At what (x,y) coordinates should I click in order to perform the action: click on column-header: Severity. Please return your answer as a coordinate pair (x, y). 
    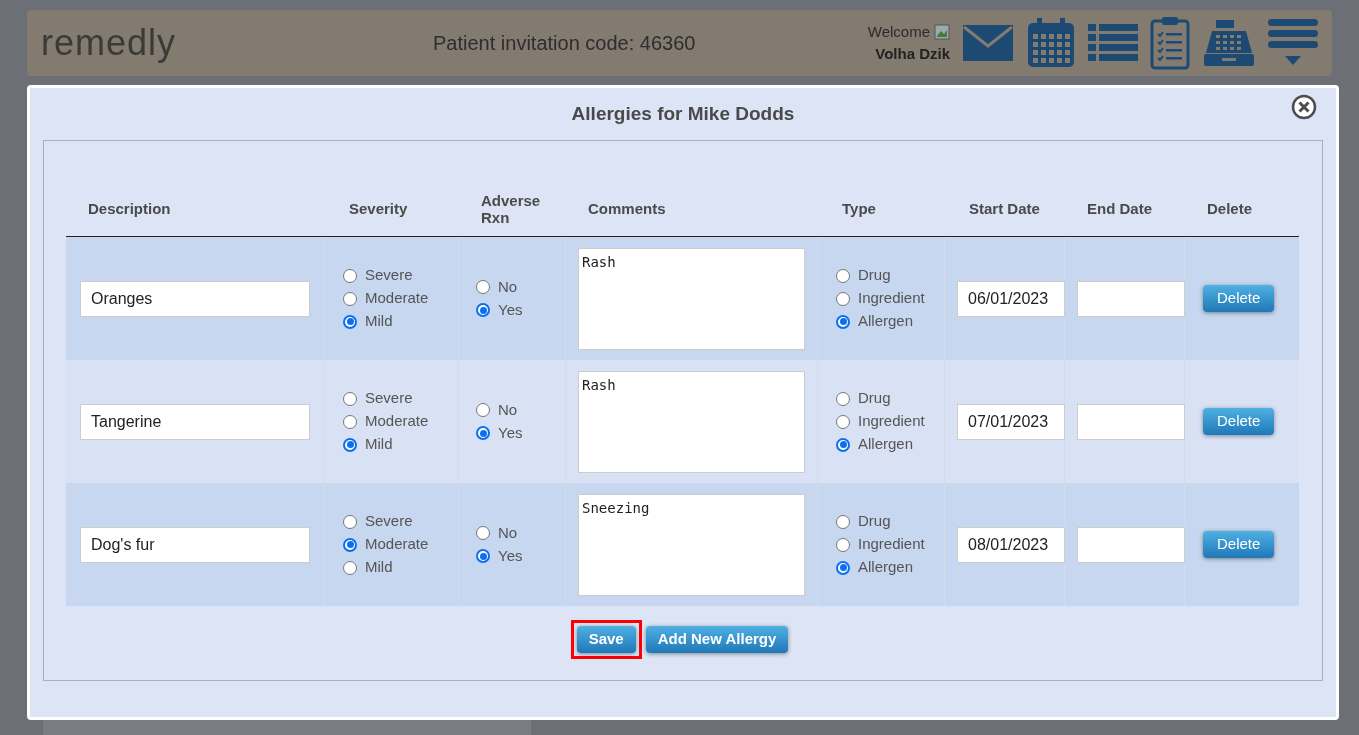
    Looking at the image, I should click on (378, 208).